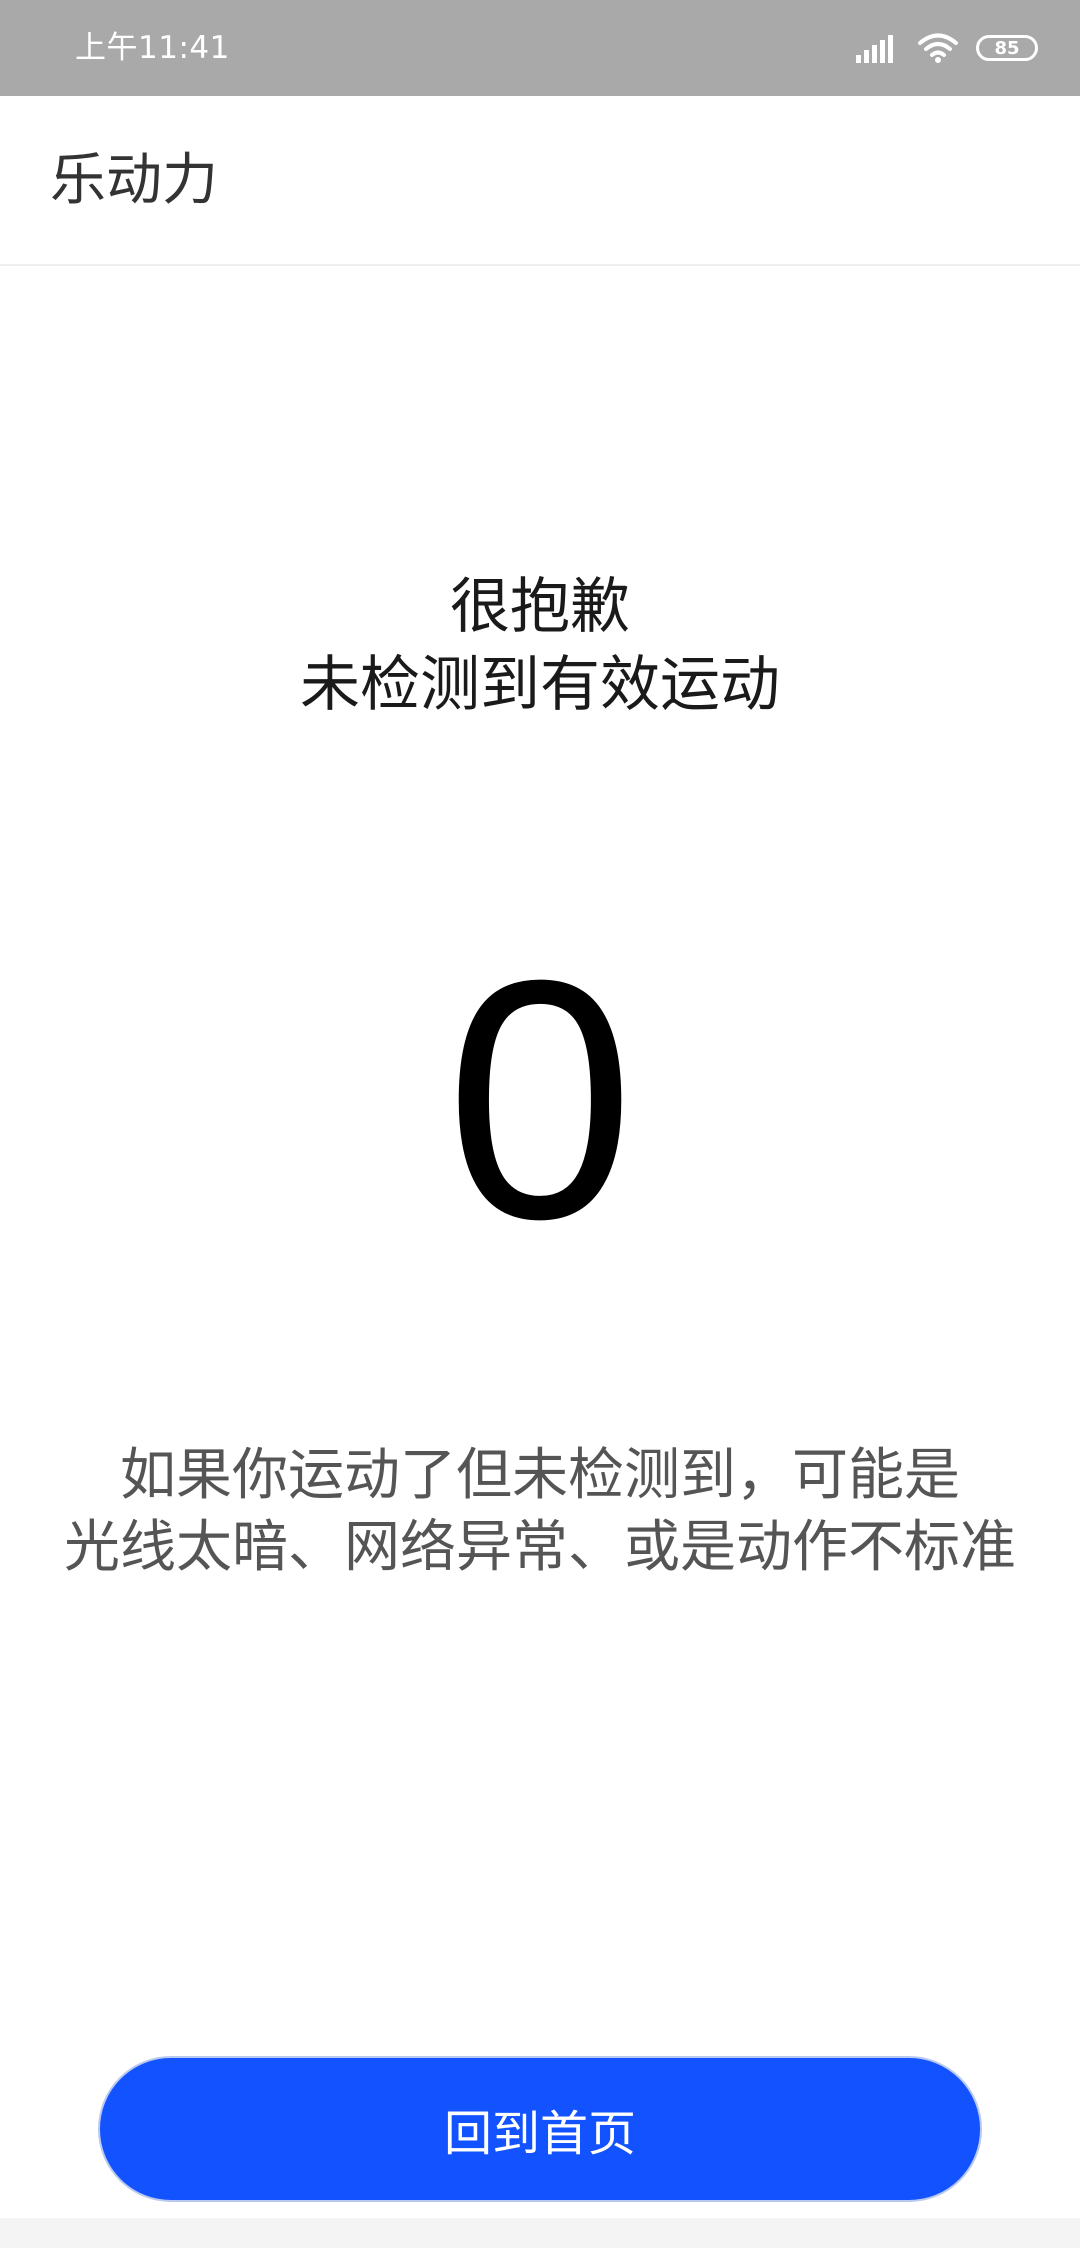  What do you see at coordinates (134, 180) in the screenshot?
I see `app-title: 乐动力` at bounding box center [134, 180].